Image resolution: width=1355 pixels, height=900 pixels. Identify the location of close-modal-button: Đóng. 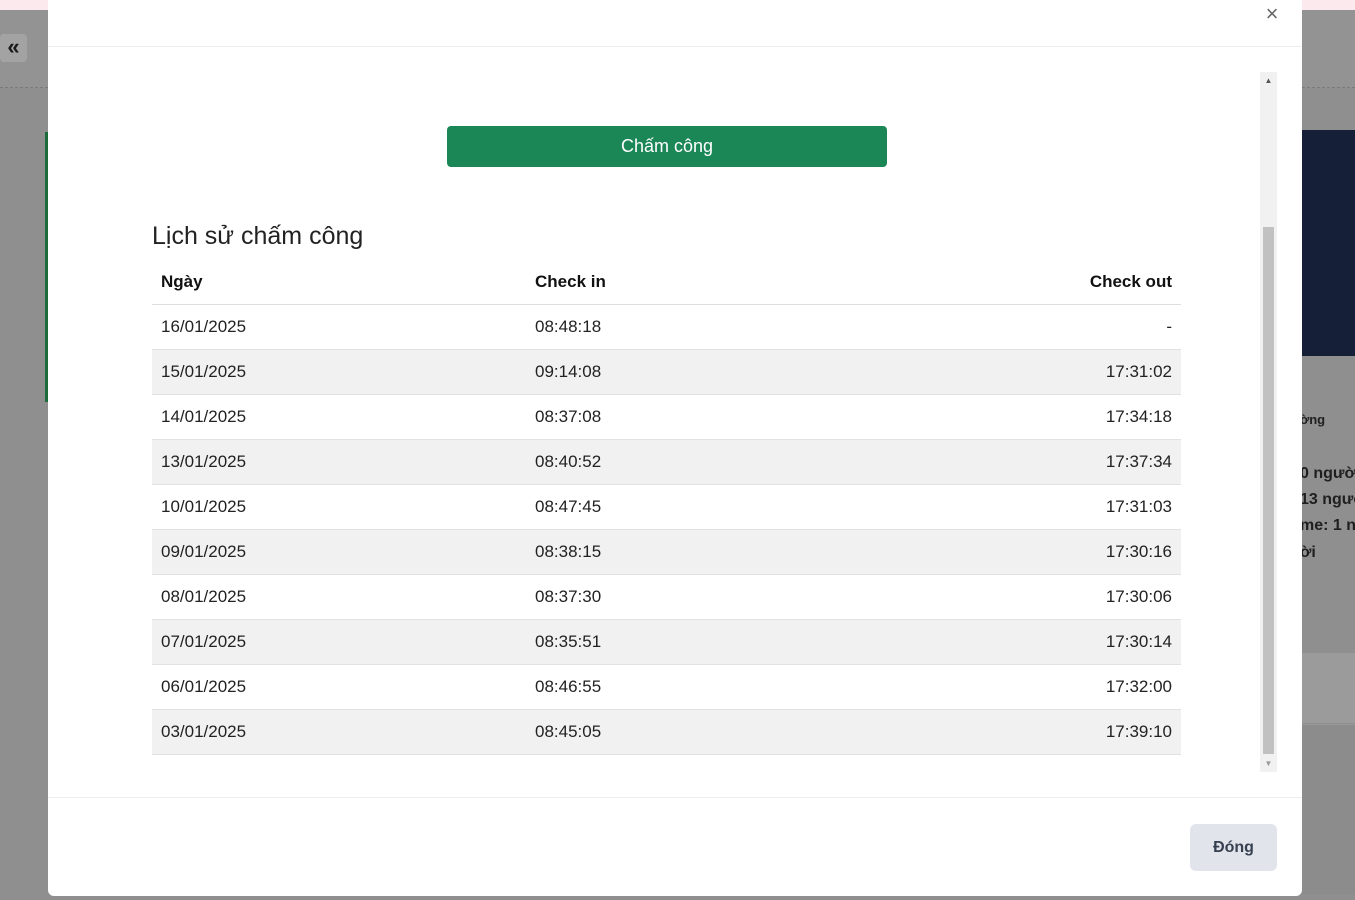
(1233, 847).